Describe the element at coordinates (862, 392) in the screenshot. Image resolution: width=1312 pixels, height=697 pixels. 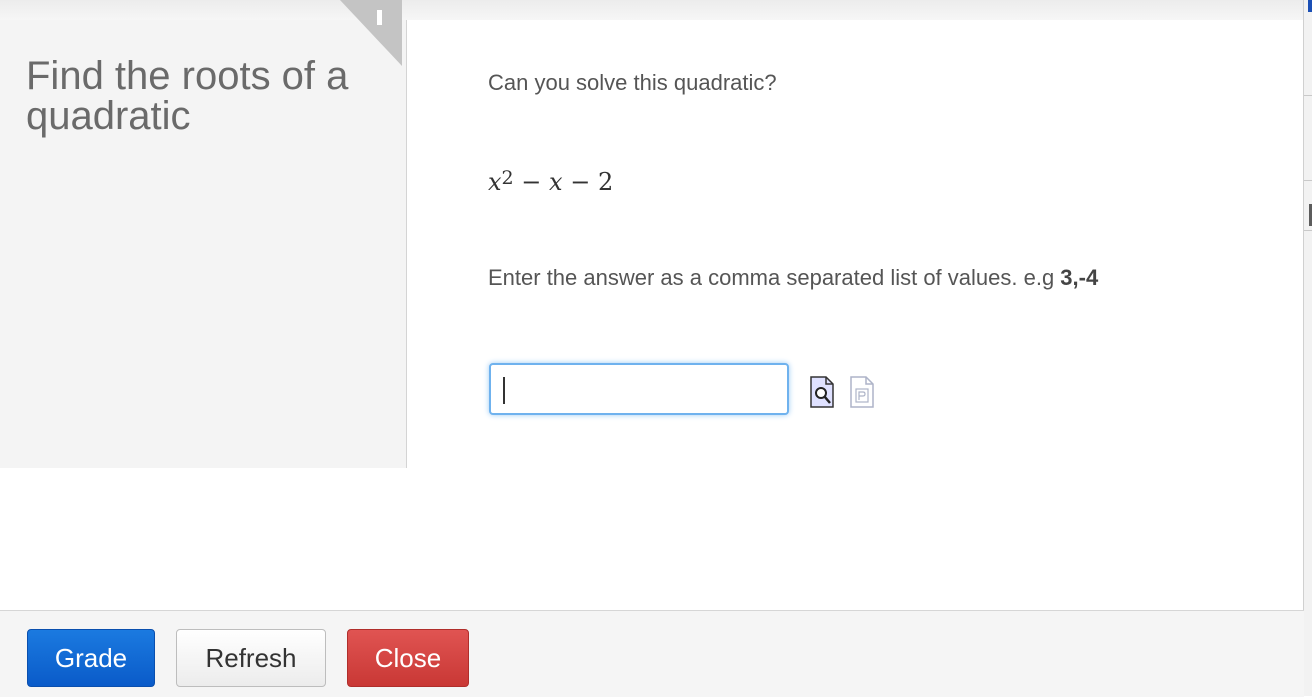
I see `paste-icon` at that location.